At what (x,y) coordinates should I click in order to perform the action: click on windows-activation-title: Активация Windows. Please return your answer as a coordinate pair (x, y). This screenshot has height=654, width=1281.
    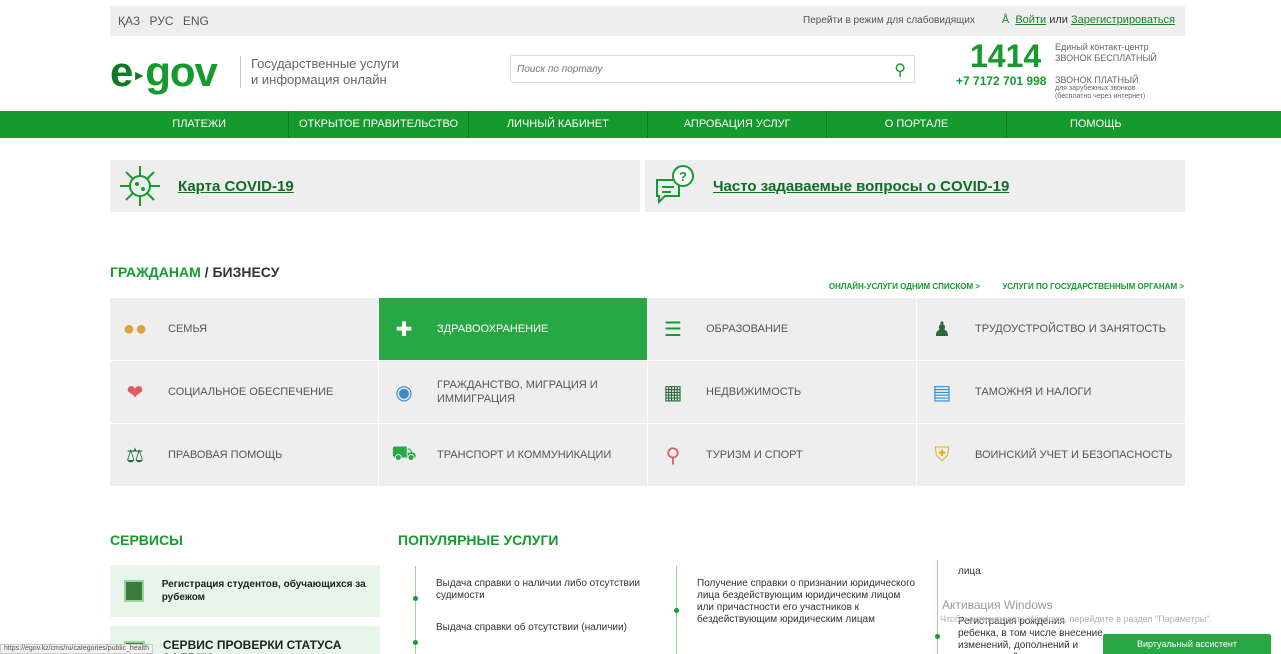
    Looking at the image, I should click on (997, 605).